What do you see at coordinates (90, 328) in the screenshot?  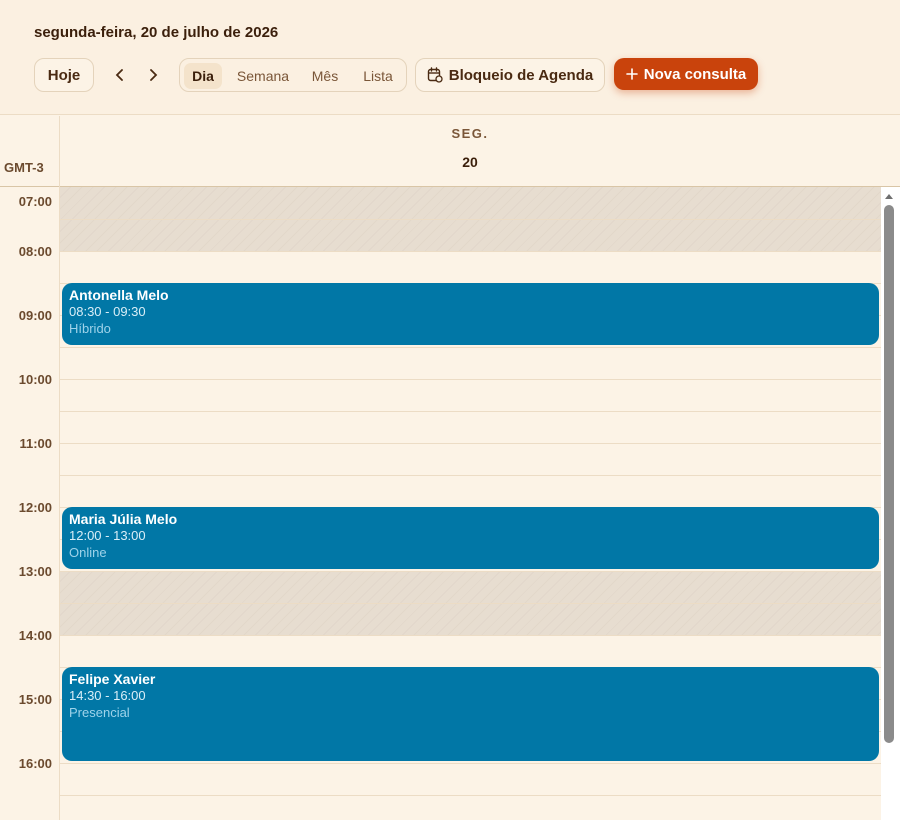 I see `event-mode: Híbrido` at bounding box center [90, 328].